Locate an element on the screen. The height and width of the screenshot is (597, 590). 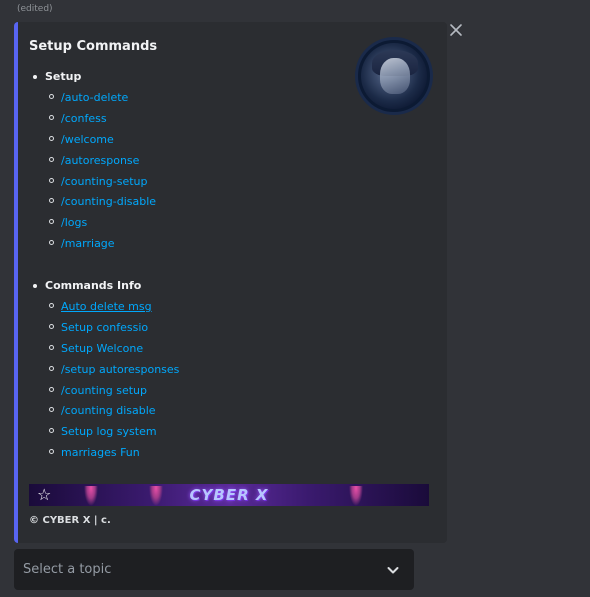
close-button is located at coordinates (456, 29).